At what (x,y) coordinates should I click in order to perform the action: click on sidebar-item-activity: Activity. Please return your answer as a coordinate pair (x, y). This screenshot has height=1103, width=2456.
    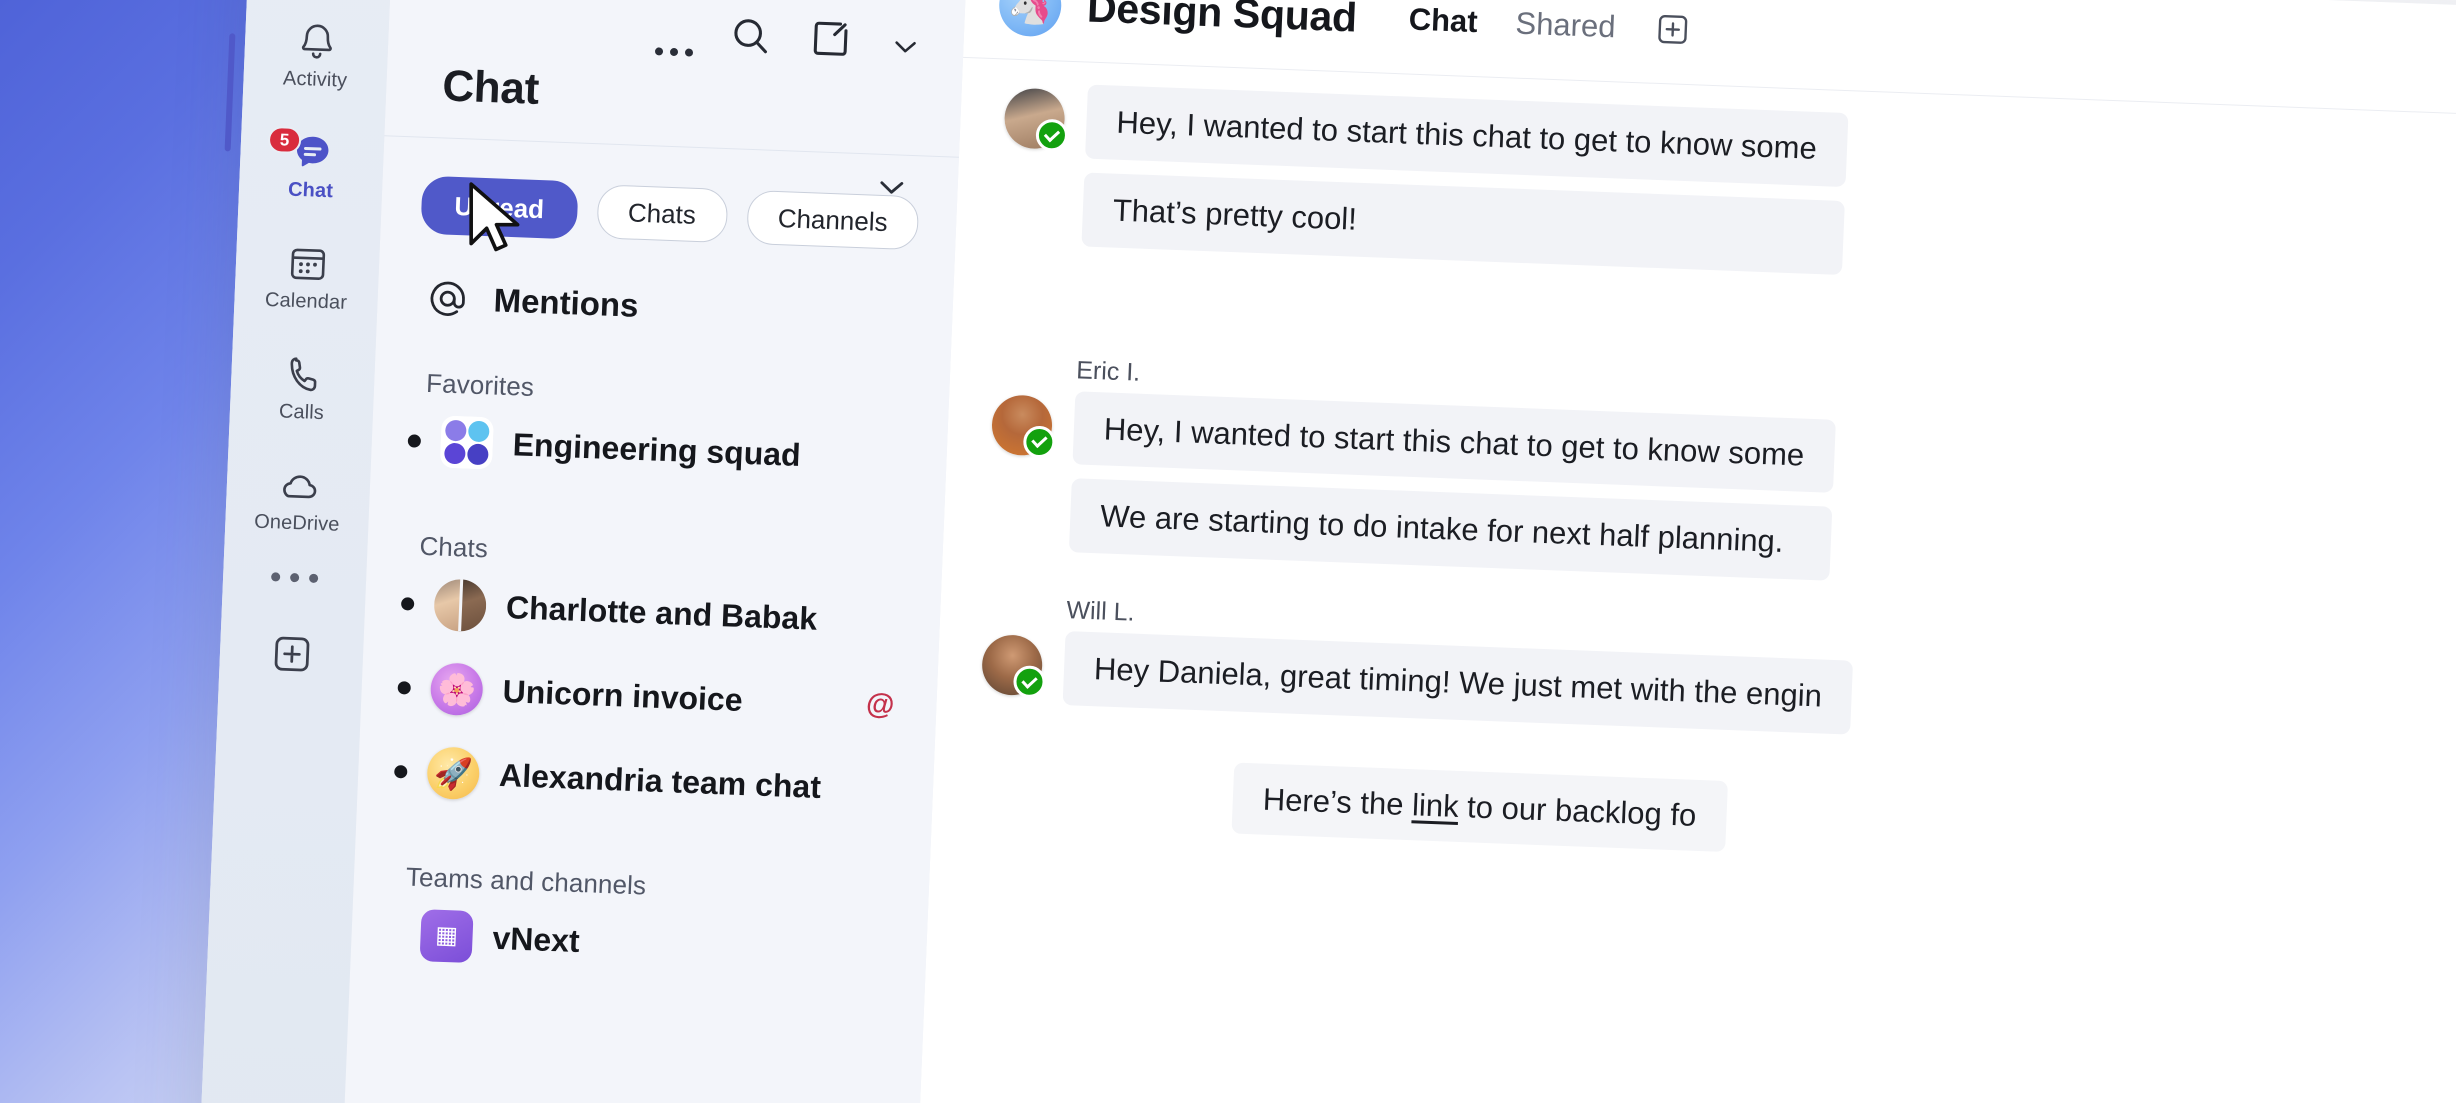
    Looking at the image, I should click on (316, 54).